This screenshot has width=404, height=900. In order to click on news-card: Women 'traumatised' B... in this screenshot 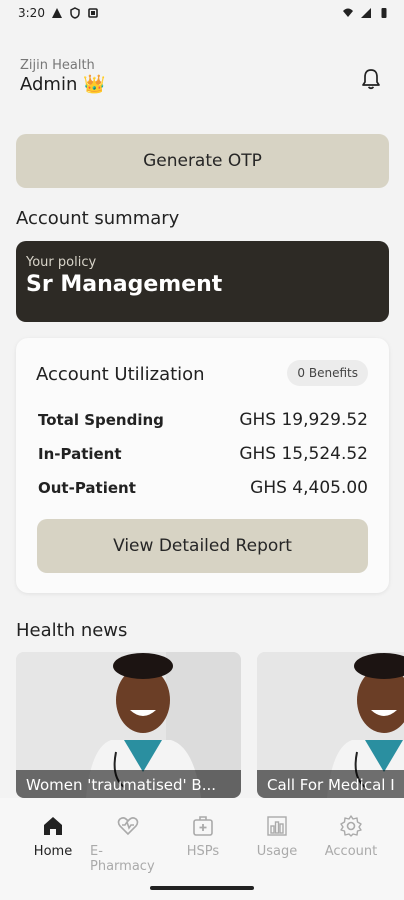, I will do `click(128, 725)`.